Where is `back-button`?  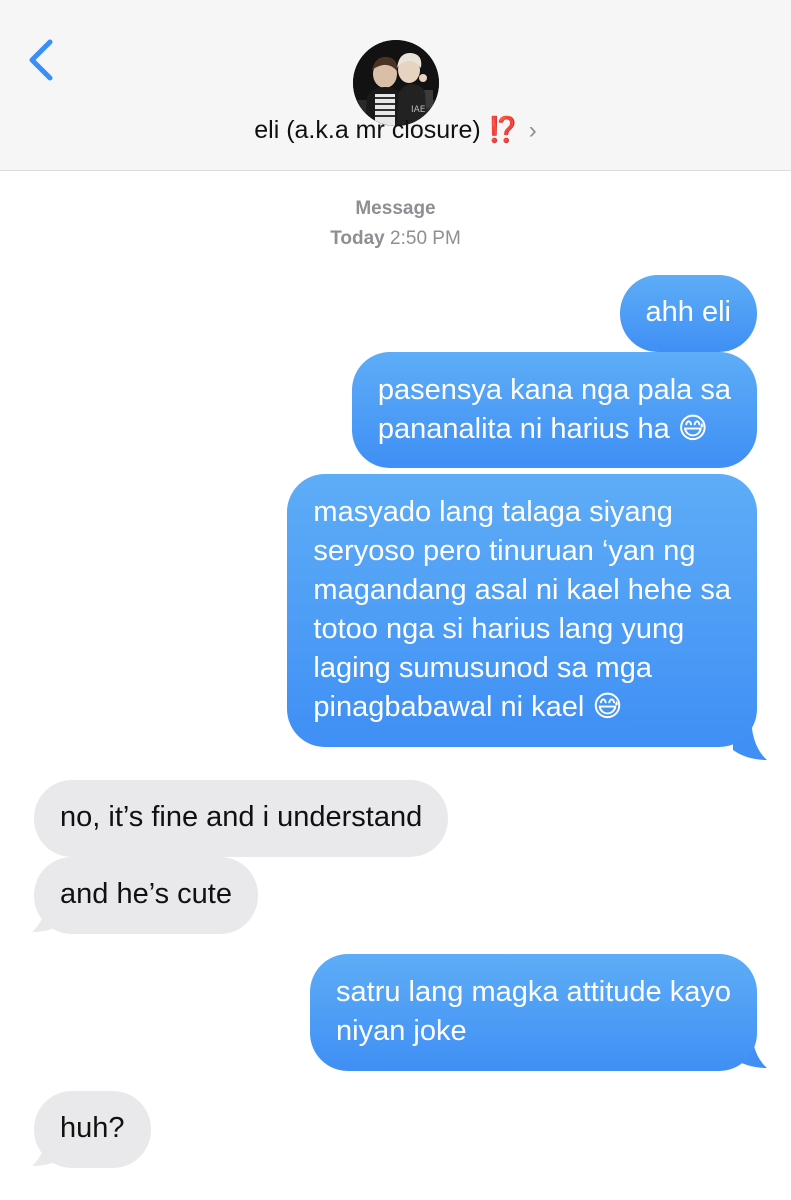
back-button is located at coordinates (44, 60).